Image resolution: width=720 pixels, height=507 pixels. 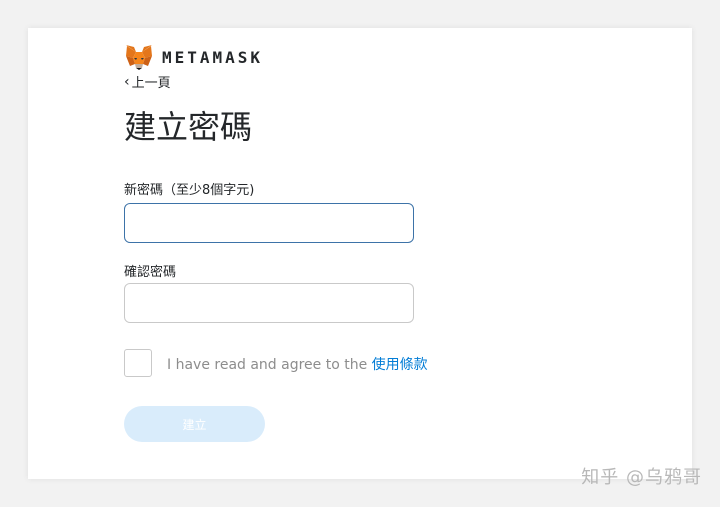 What do you see at coordinates (269, 223) in the screenshot?
I see `new-password-input` at bounding box center [269, 223].